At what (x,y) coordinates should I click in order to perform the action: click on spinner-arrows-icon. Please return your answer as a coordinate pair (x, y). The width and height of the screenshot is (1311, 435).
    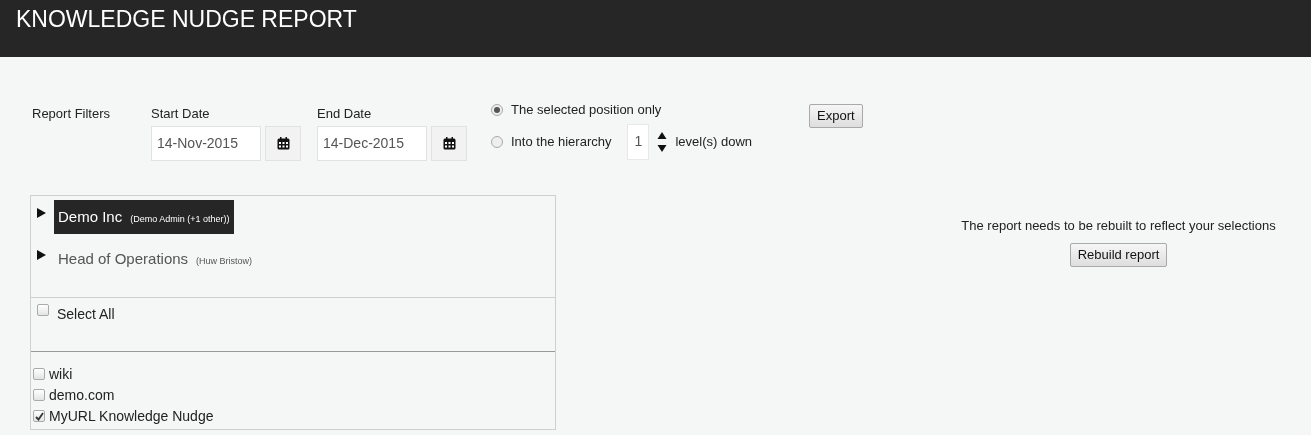
    Looking at the image, I should click on (662, 141).